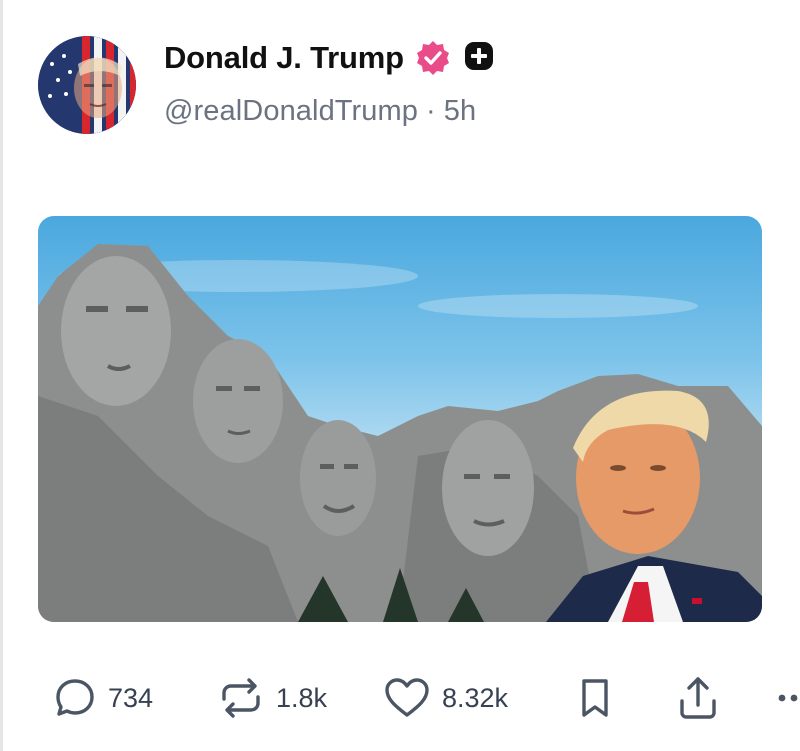  Describe the element at coordinates (284, 58) in the screenshot. I see `author-display-name: Donald J. Trump` at that location.